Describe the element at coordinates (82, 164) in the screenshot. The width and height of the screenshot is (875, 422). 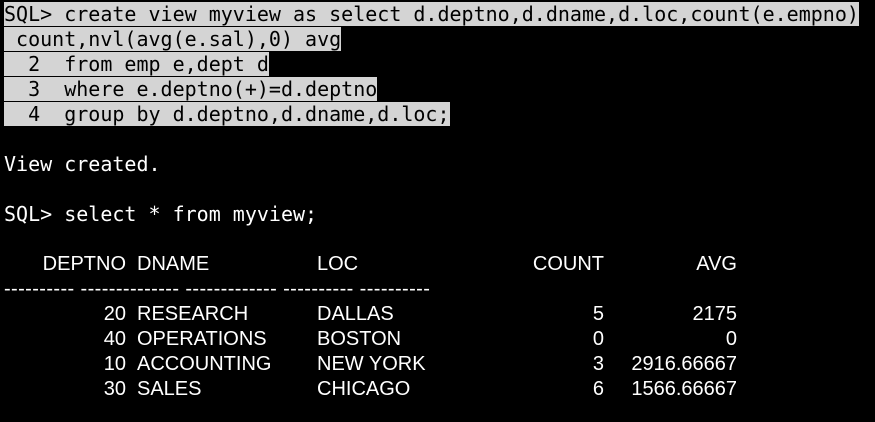
I see `view-created-message: View created.` at that location.